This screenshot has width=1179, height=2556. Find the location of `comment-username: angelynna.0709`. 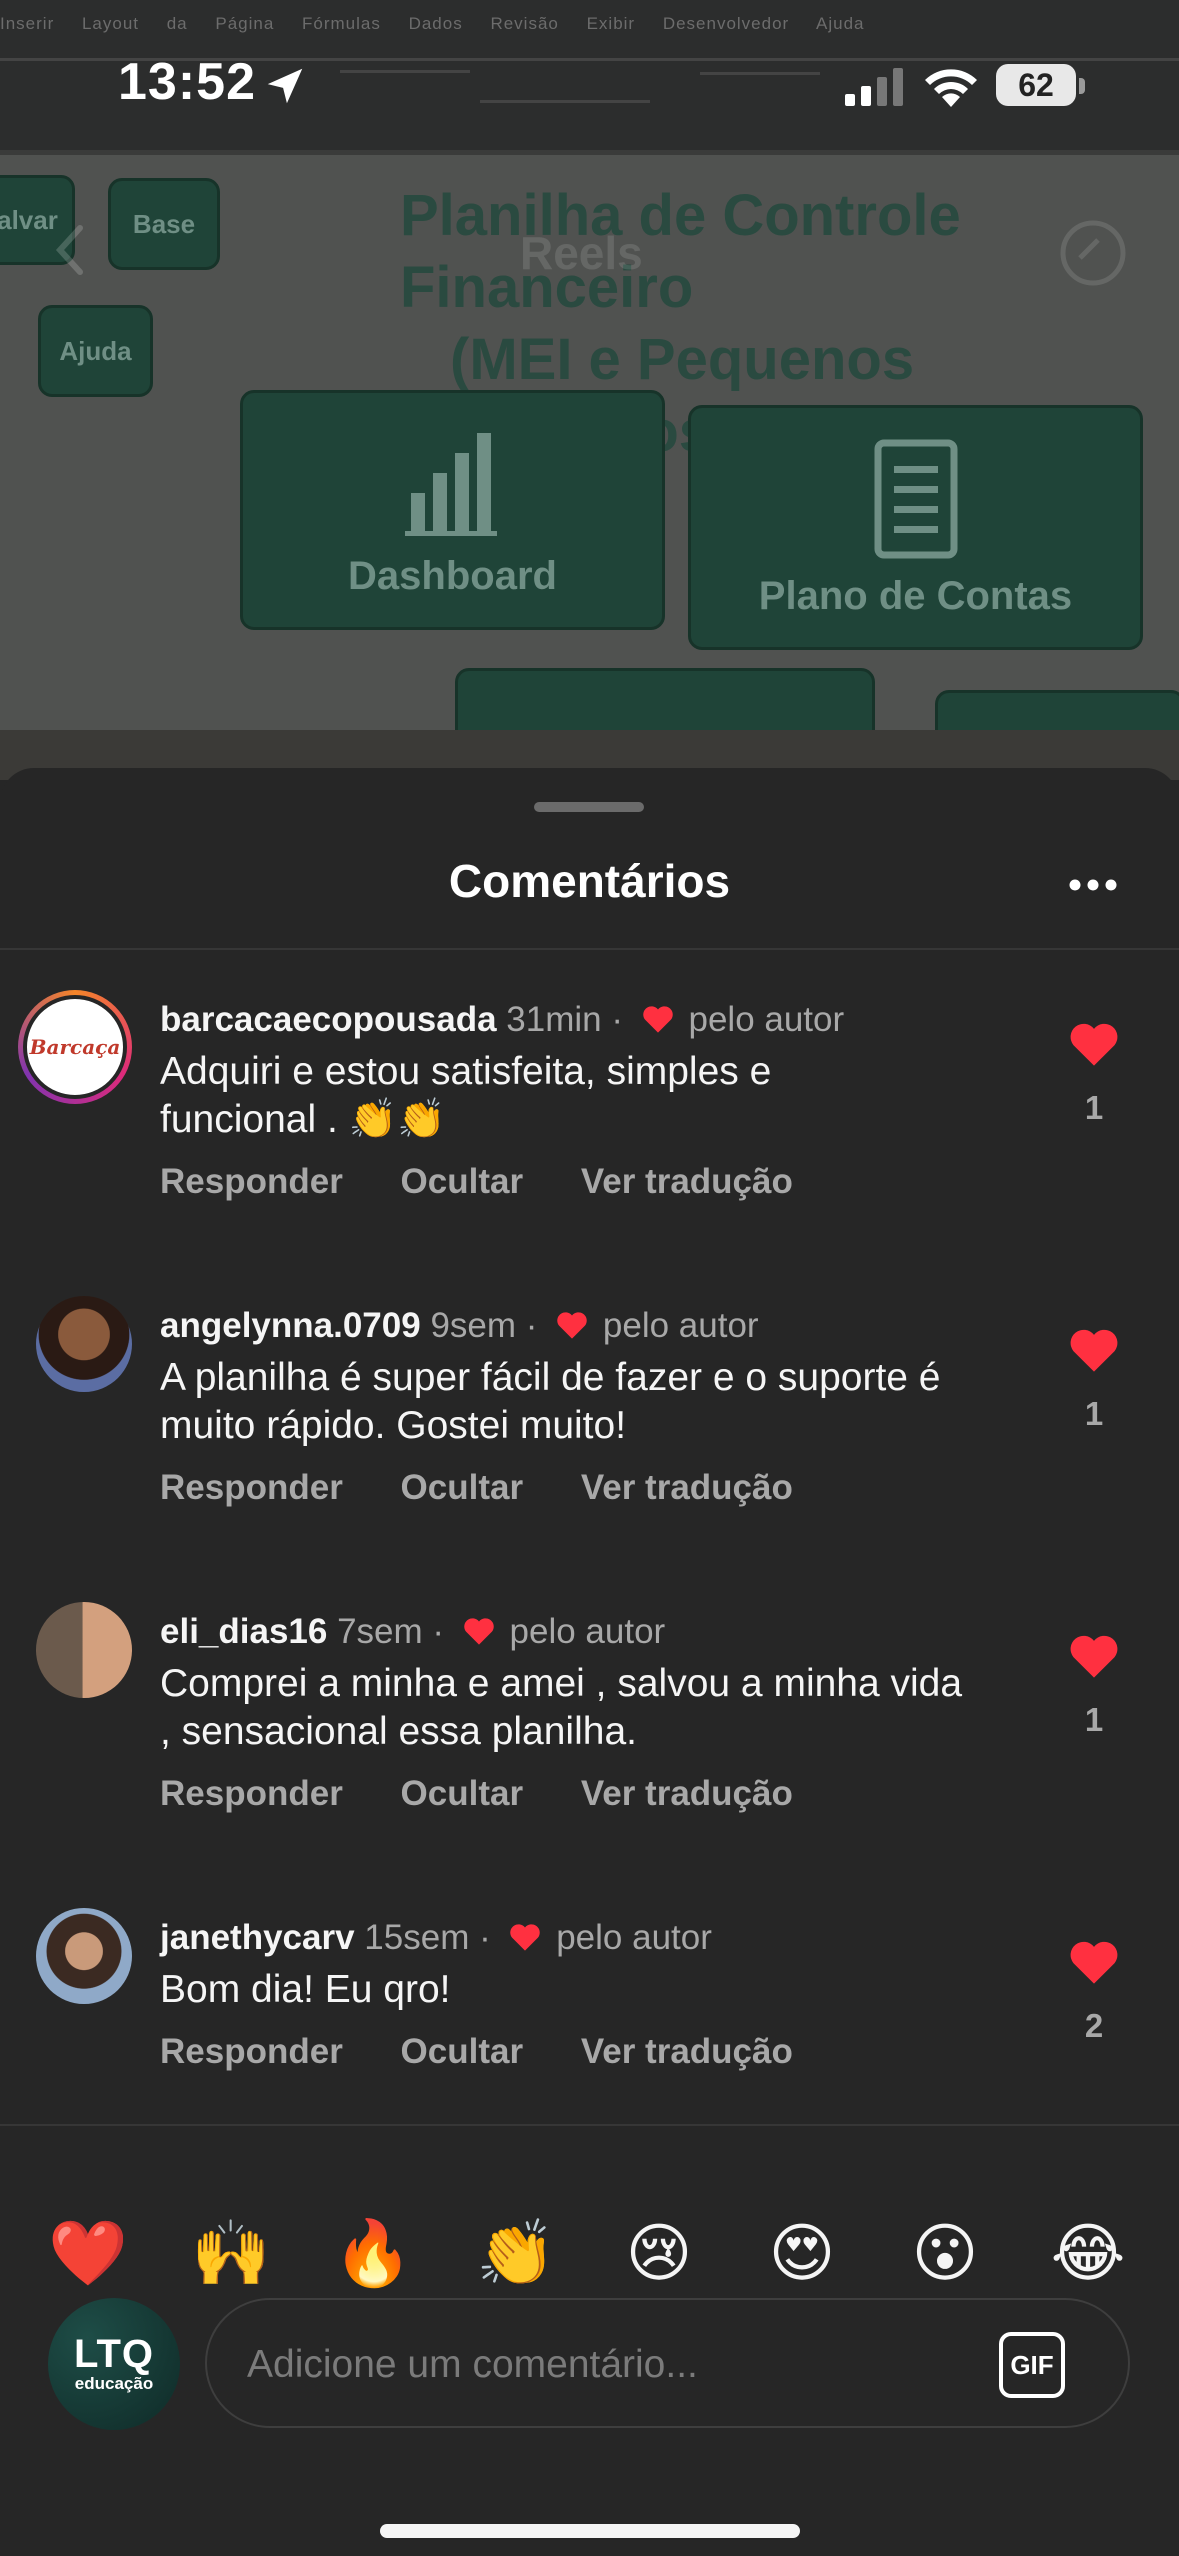

comment-username: angelynna.0709 is located at coordinates (290, 1325).